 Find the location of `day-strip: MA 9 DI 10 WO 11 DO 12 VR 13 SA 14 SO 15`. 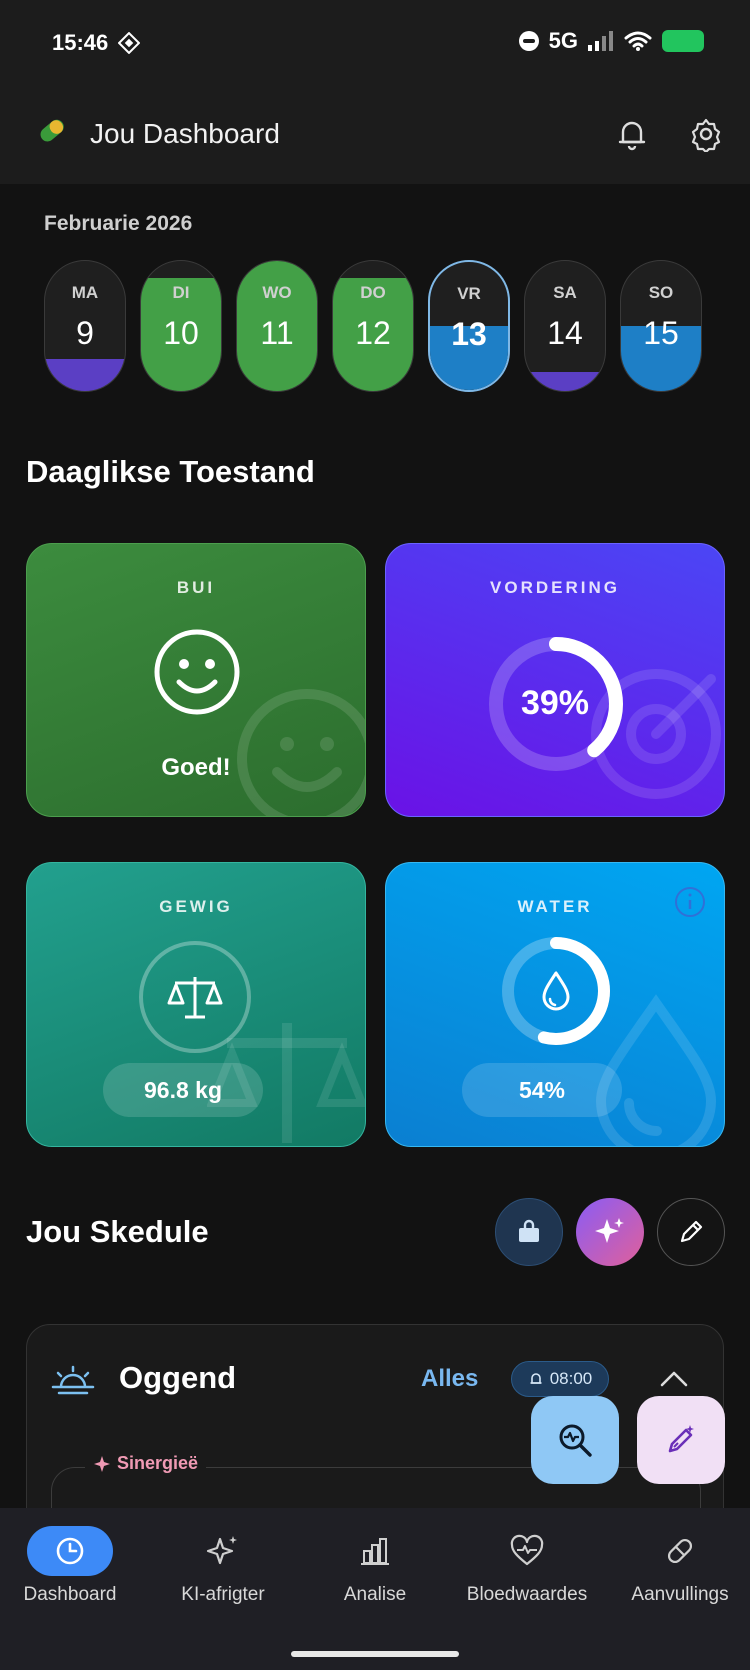

day-strip: MA 9 DI 10 WO 11 DO 12 VR 13 SA 14 SO 15 is located at coordinates (373, 326).